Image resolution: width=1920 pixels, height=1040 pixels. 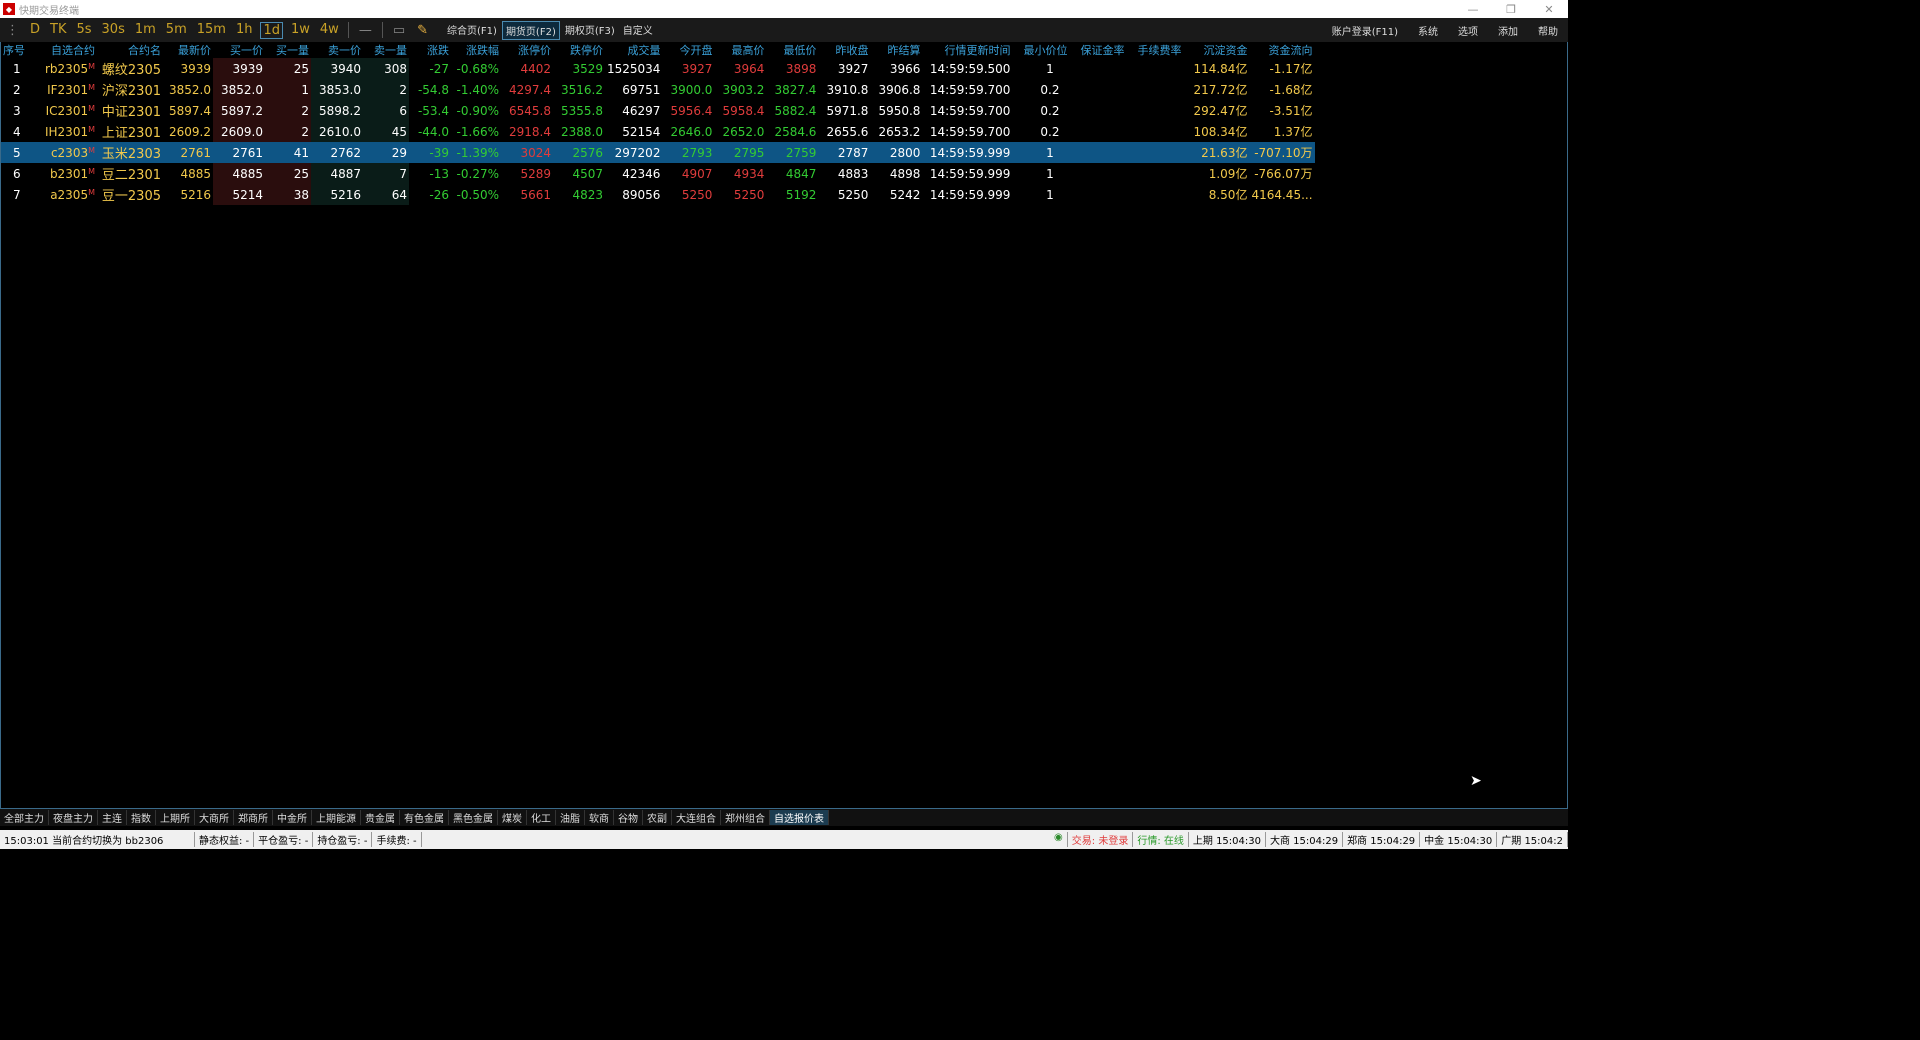 I want to click on page-tab: 综合页(F1), so click(x=472, y=30).